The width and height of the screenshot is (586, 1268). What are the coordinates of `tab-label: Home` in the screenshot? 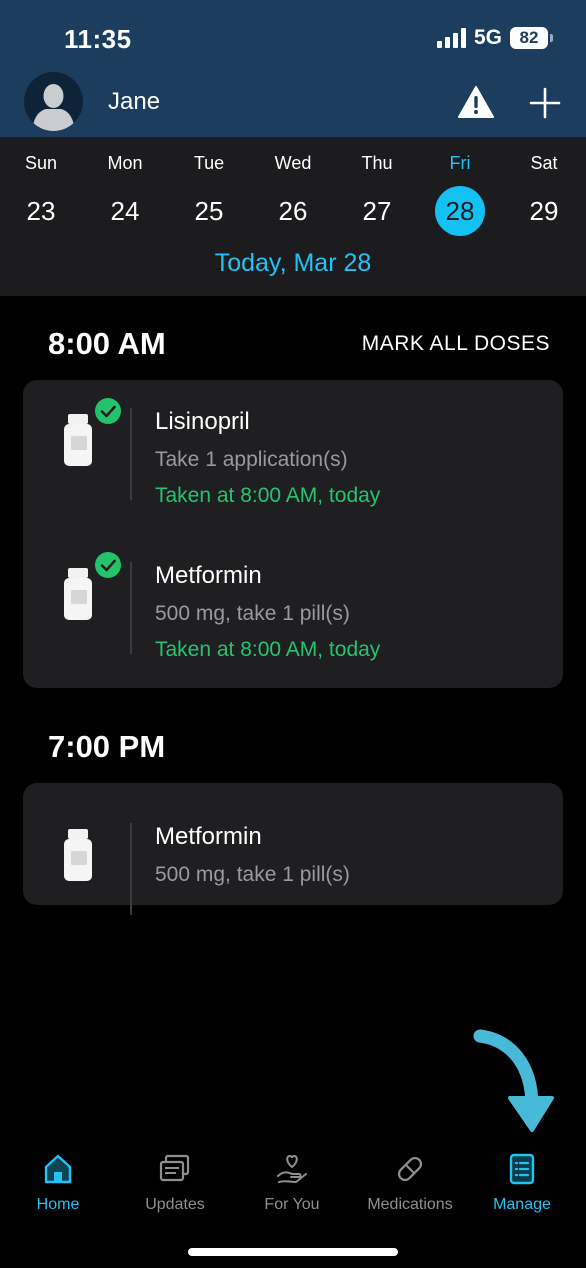 It's located at (58, 1204).